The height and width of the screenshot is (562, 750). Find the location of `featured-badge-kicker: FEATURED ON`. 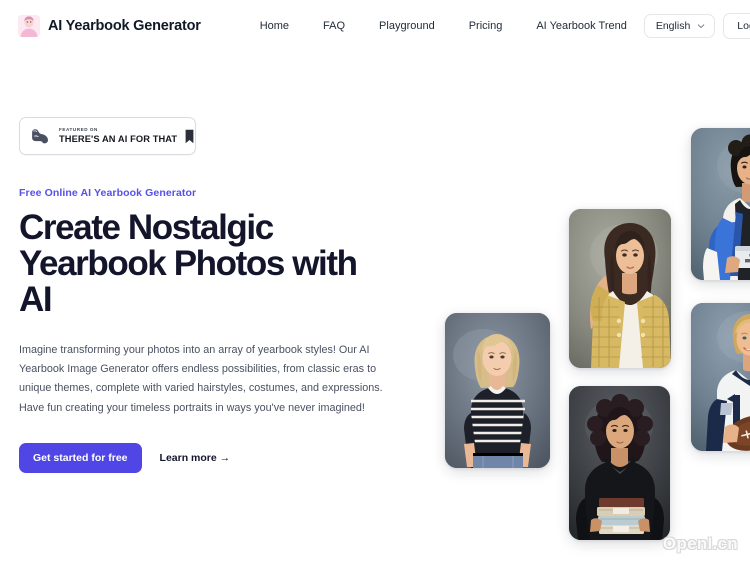

featured-badge-kicker: FEATURED ON is located at coordinates (78, 129).